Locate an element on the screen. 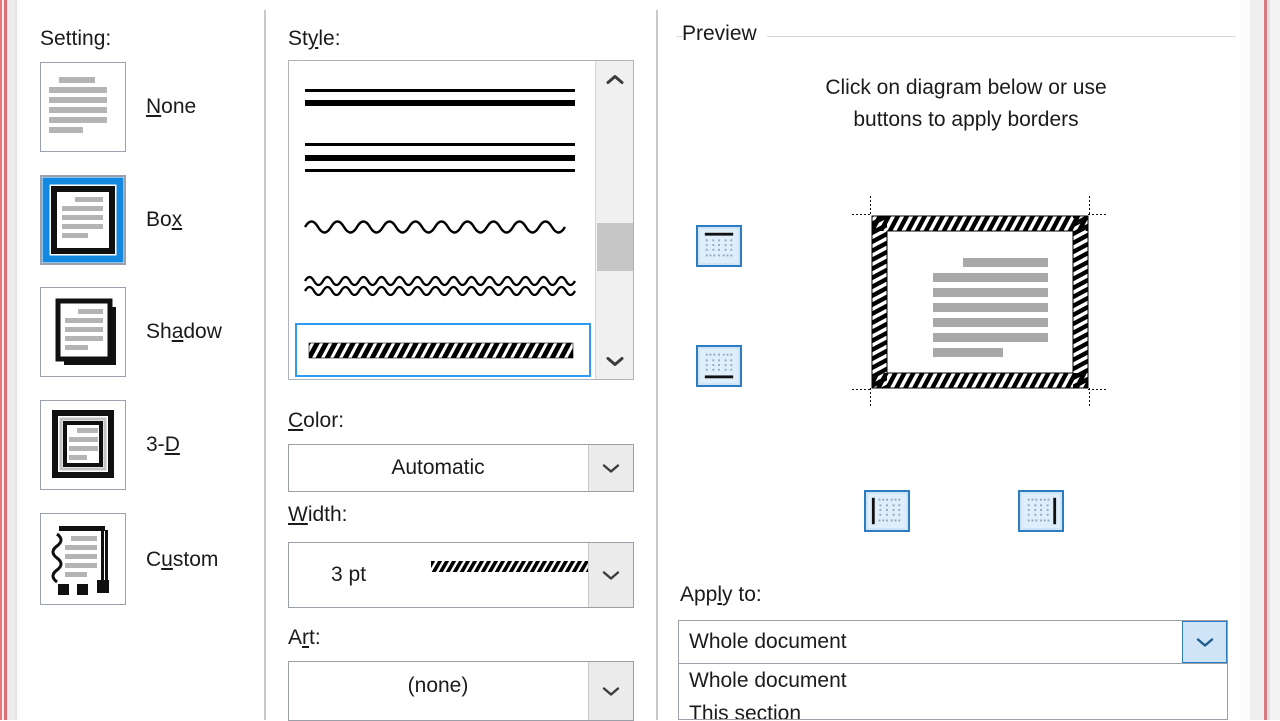 This screenshot has height=721, width=1280. diagonal-hatch-line-icon is located at coordinates (441, 350).